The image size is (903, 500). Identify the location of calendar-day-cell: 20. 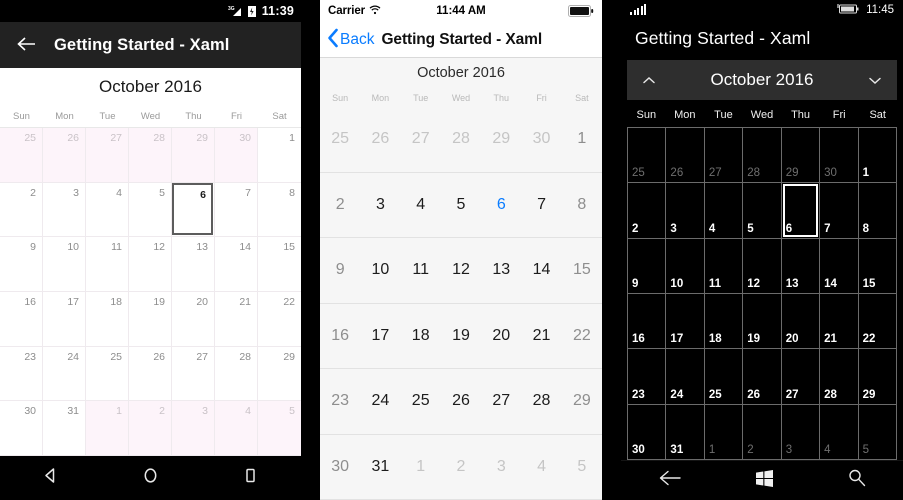
(501, 336).